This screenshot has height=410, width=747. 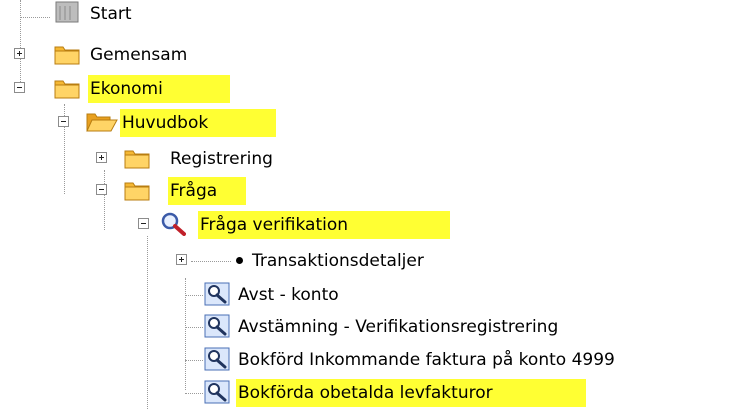 I want to click on folder-open-icon, so click(x=102, y=122).